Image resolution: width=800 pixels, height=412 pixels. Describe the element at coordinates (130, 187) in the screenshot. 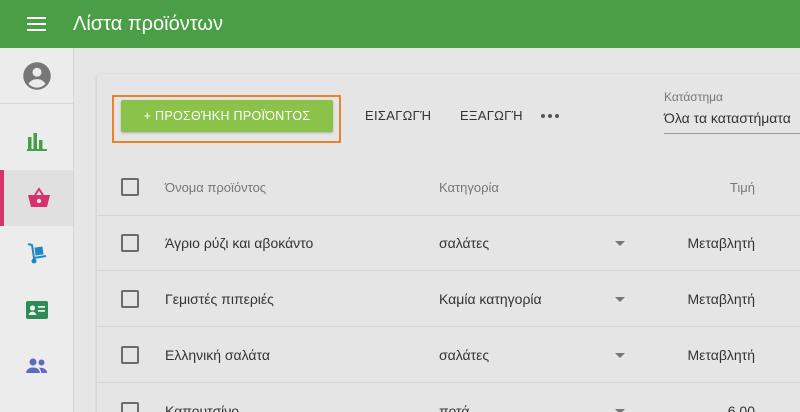

I see `select-all-checkbox` at that location.